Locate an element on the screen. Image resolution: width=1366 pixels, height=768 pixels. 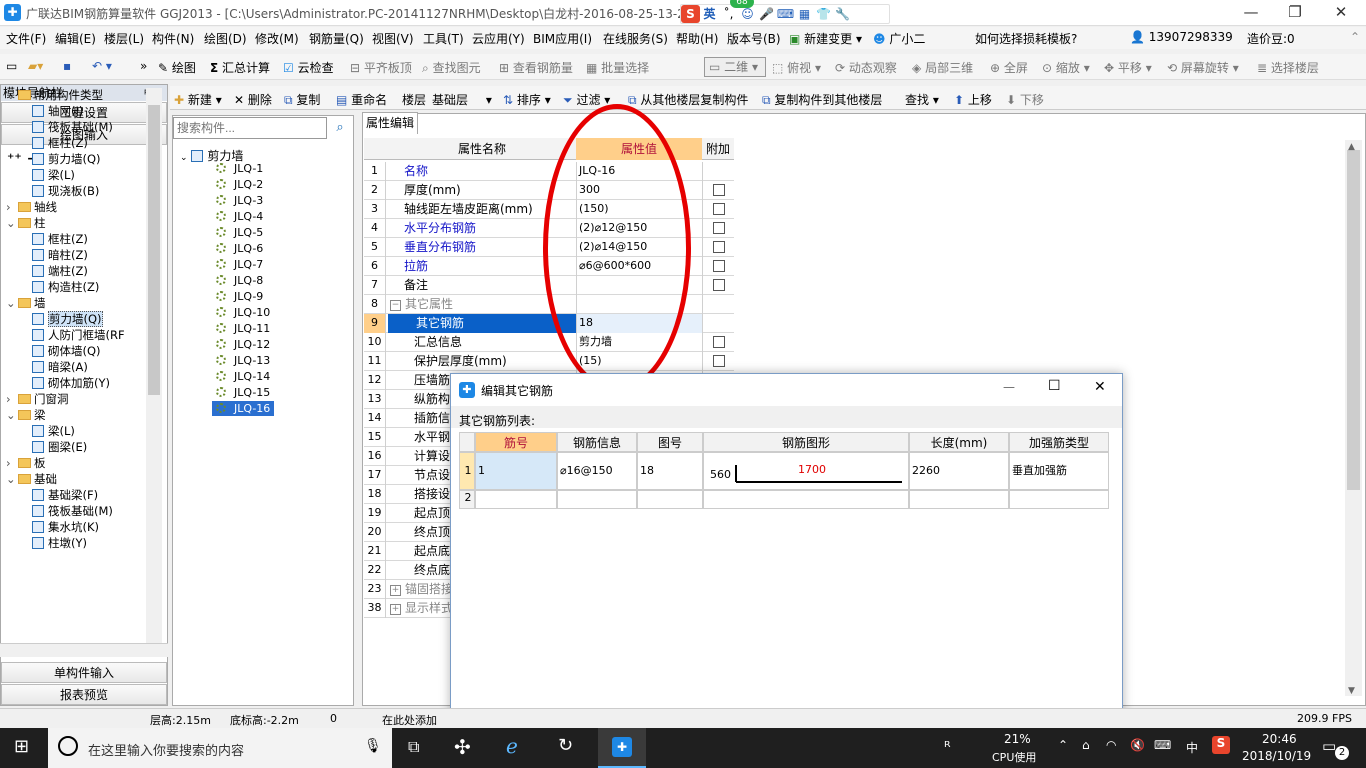
search-icon: ⌕ is located at coordinates (340, 128).